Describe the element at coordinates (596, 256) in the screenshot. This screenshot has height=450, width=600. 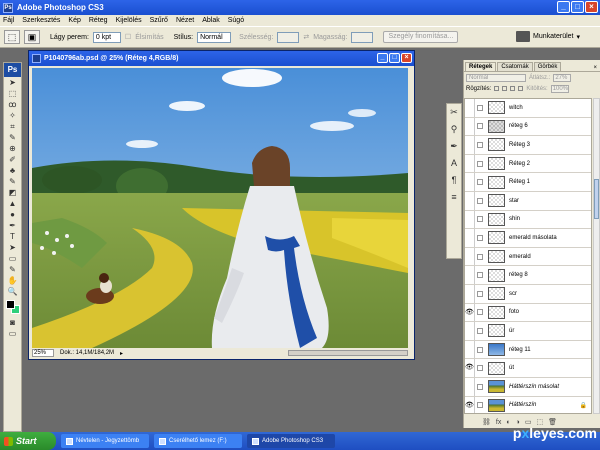
I see `layer-list-scrollbar` at that location.